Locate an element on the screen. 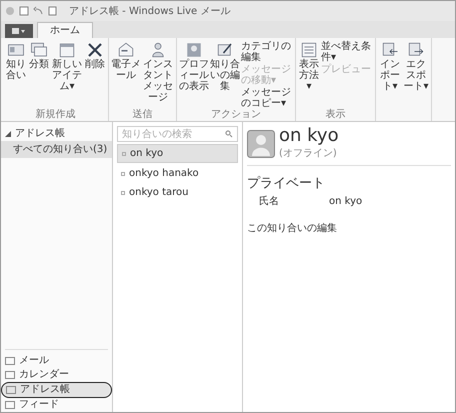  document-icon is located at coordinates (52, 11).